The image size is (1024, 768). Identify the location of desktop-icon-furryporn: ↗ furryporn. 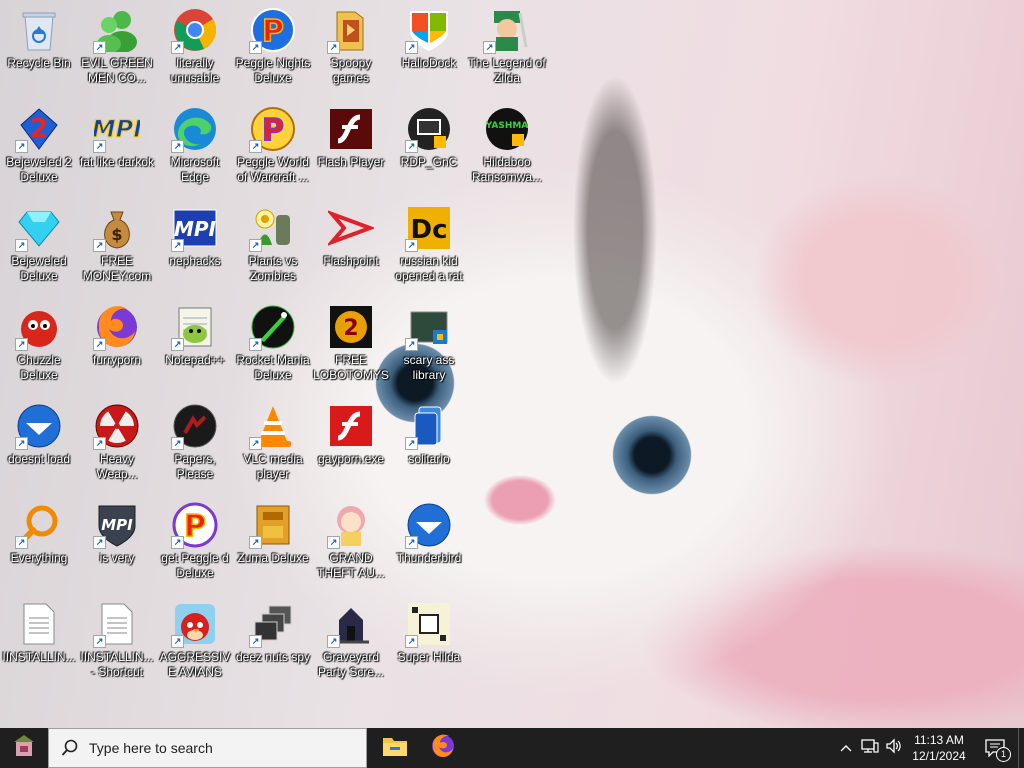
(117, 335).